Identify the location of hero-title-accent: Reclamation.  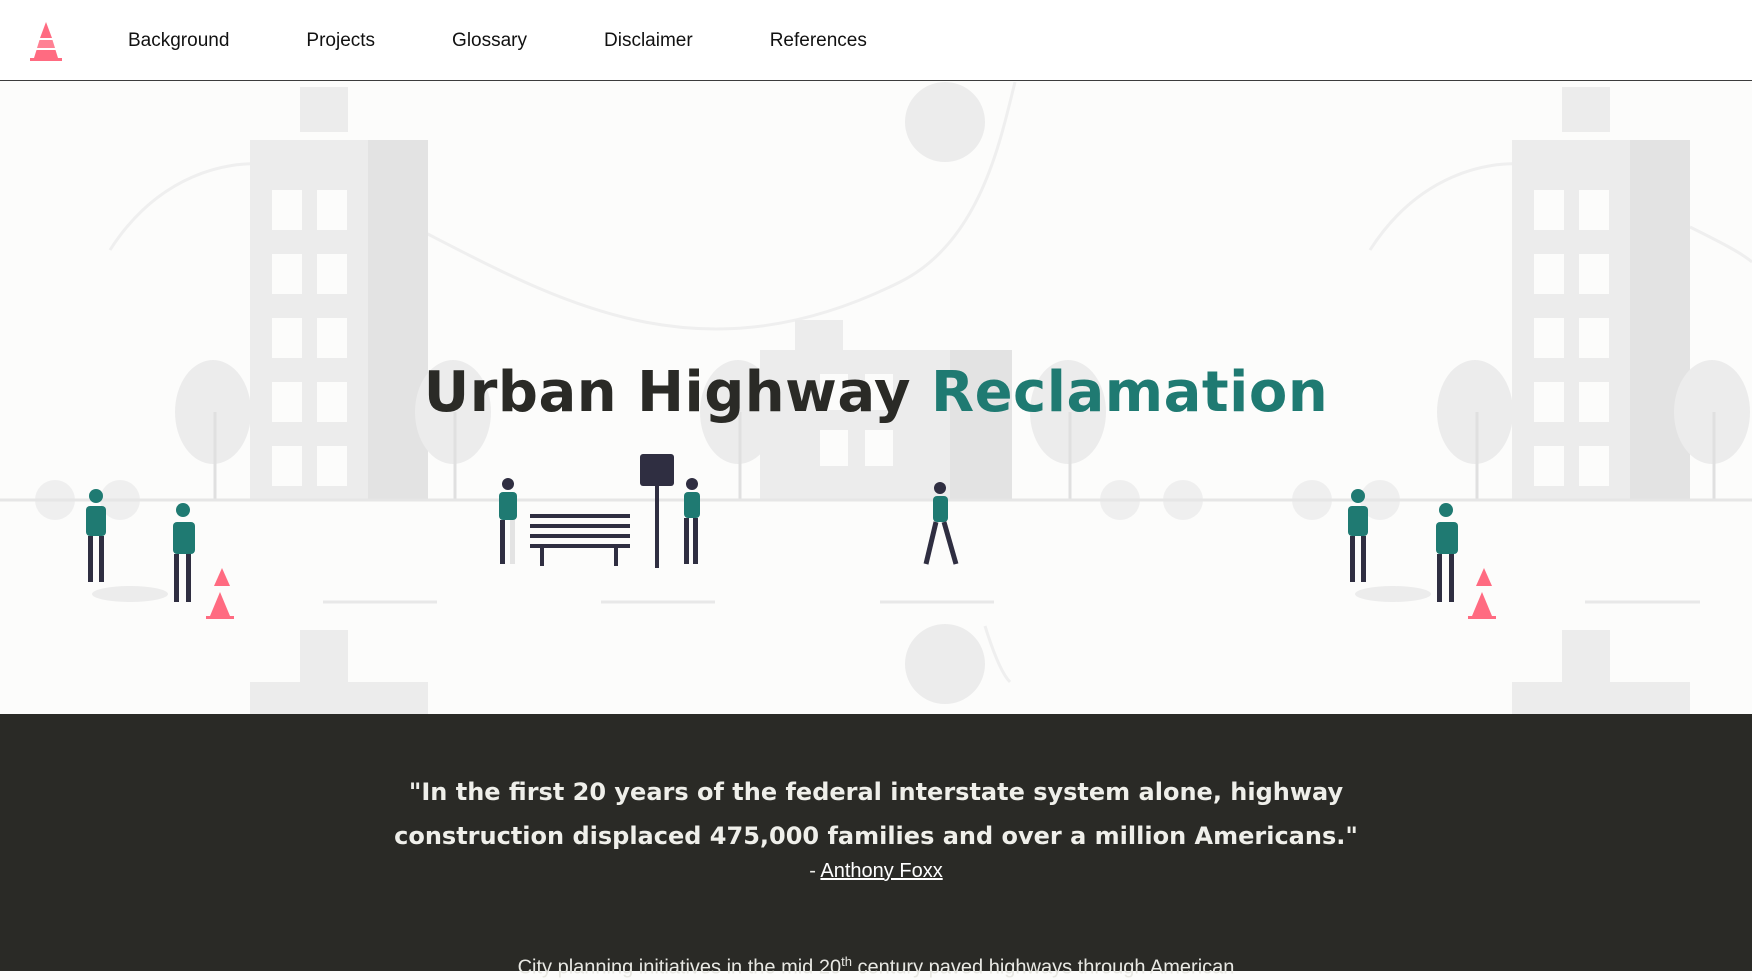
(1129, 392).